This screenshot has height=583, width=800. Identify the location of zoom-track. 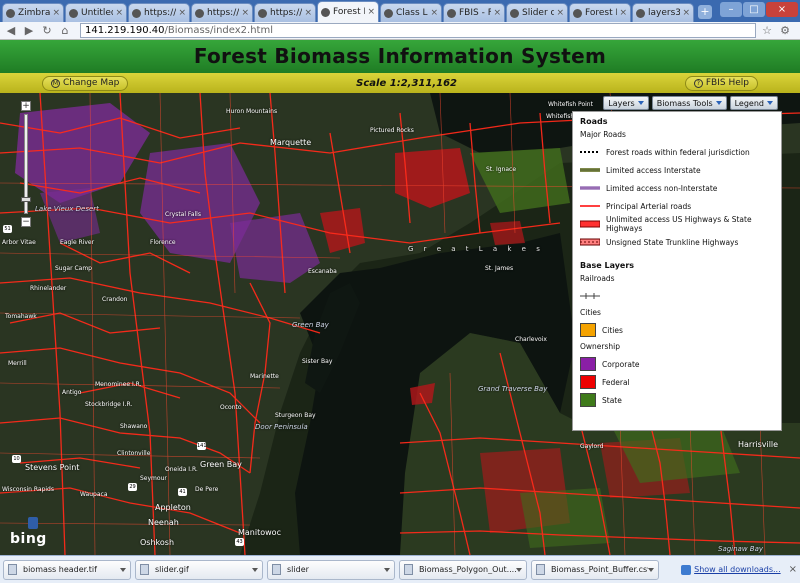
(26, 164).